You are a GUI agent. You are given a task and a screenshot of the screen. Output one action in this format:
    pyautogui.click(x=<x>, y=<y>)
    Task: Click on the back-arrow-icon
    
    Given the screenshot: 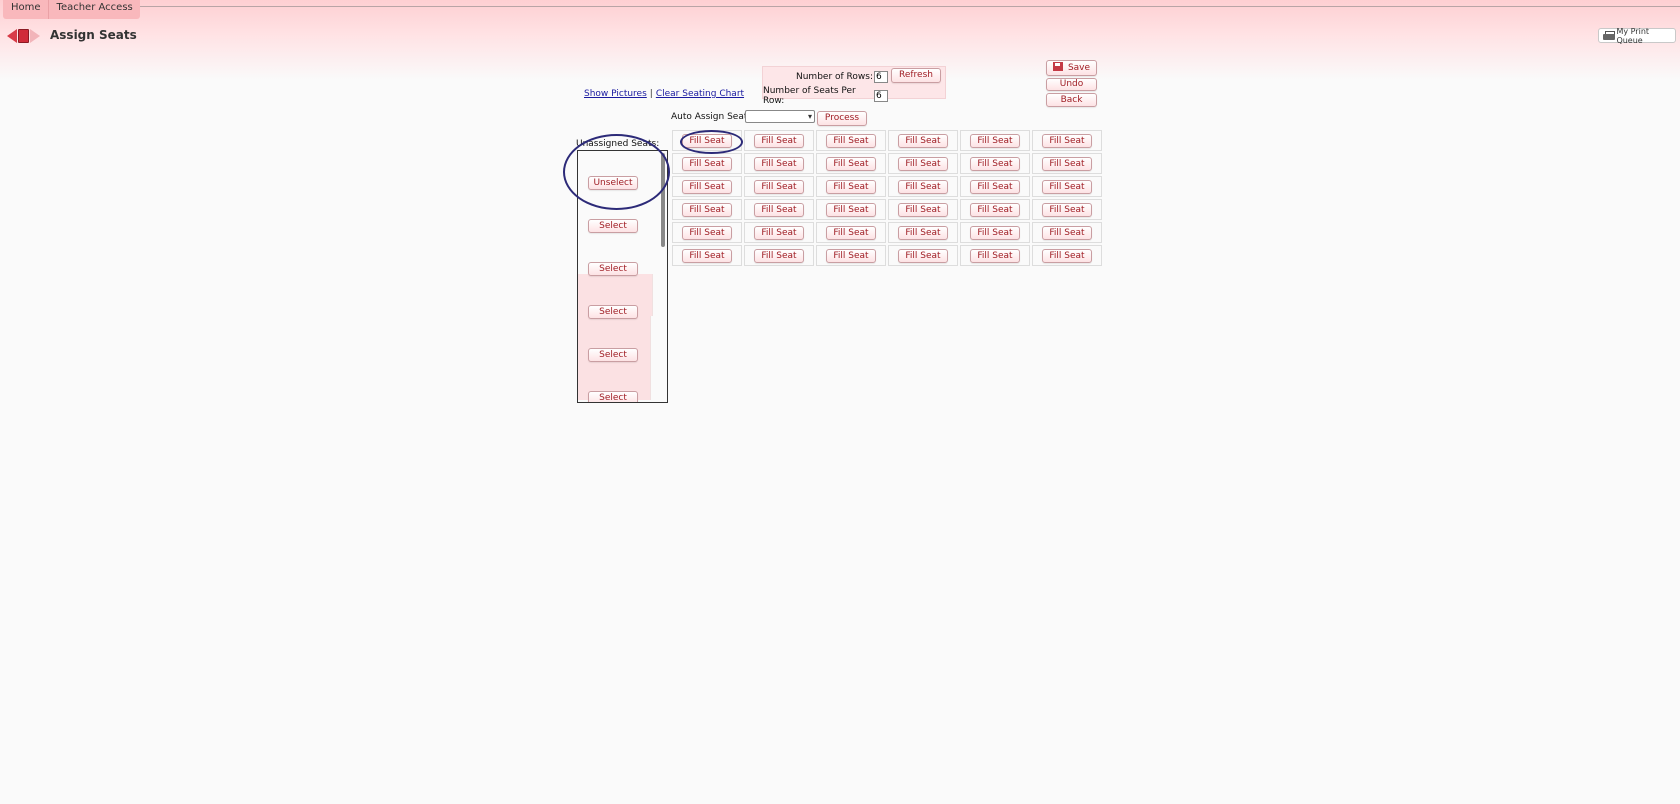 What is the action you would take?
    pyautogui.click(x=12, y=36)
    